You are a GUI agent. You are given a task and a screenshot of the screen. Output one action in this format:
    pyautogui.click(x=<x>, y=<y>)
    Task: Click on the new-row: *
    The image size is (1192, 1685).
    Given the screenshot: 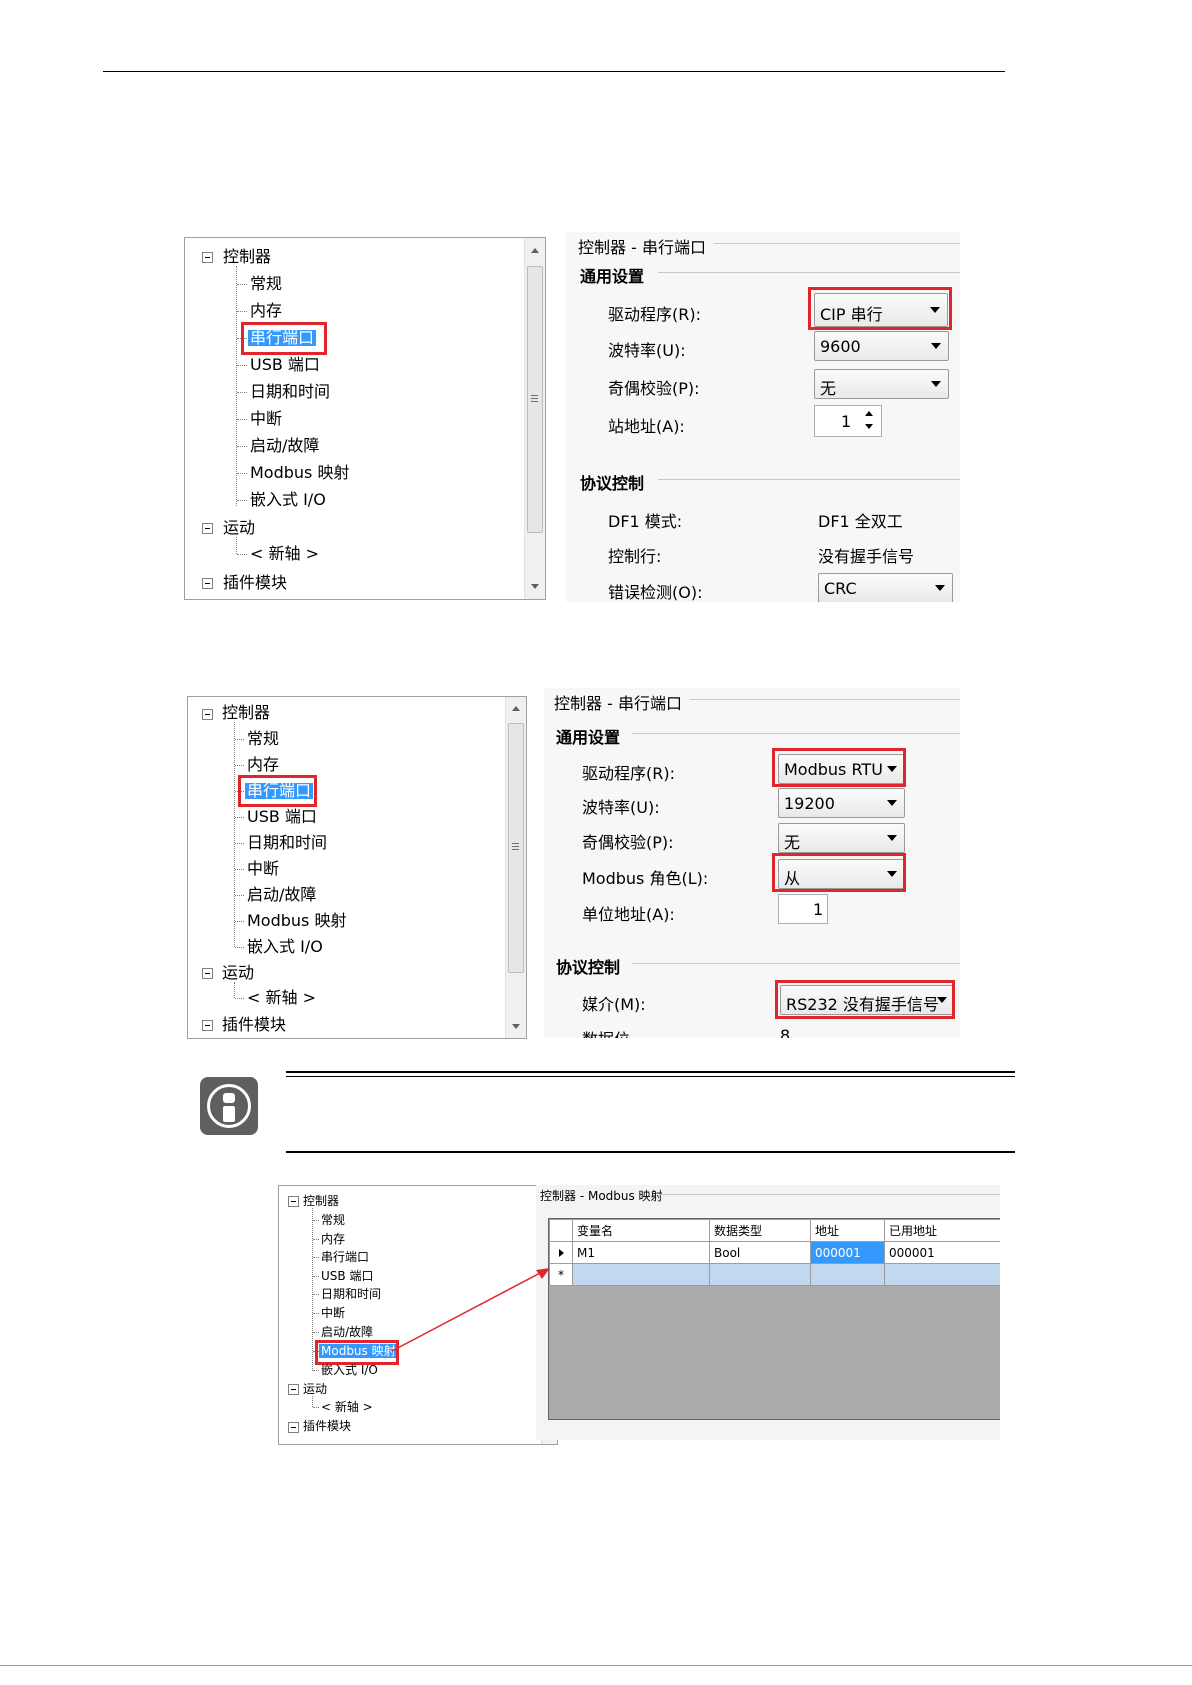 What is the action you would take?
    pyautogui.click(x=774, y=1274)
    